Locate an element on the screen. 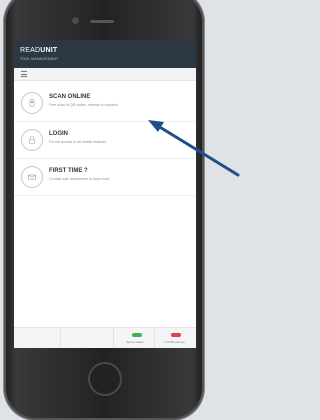 This screenshot has width=320, height=420. app-subtitle: TOOL MANAGEMENT is located at coordinates (39, 59).